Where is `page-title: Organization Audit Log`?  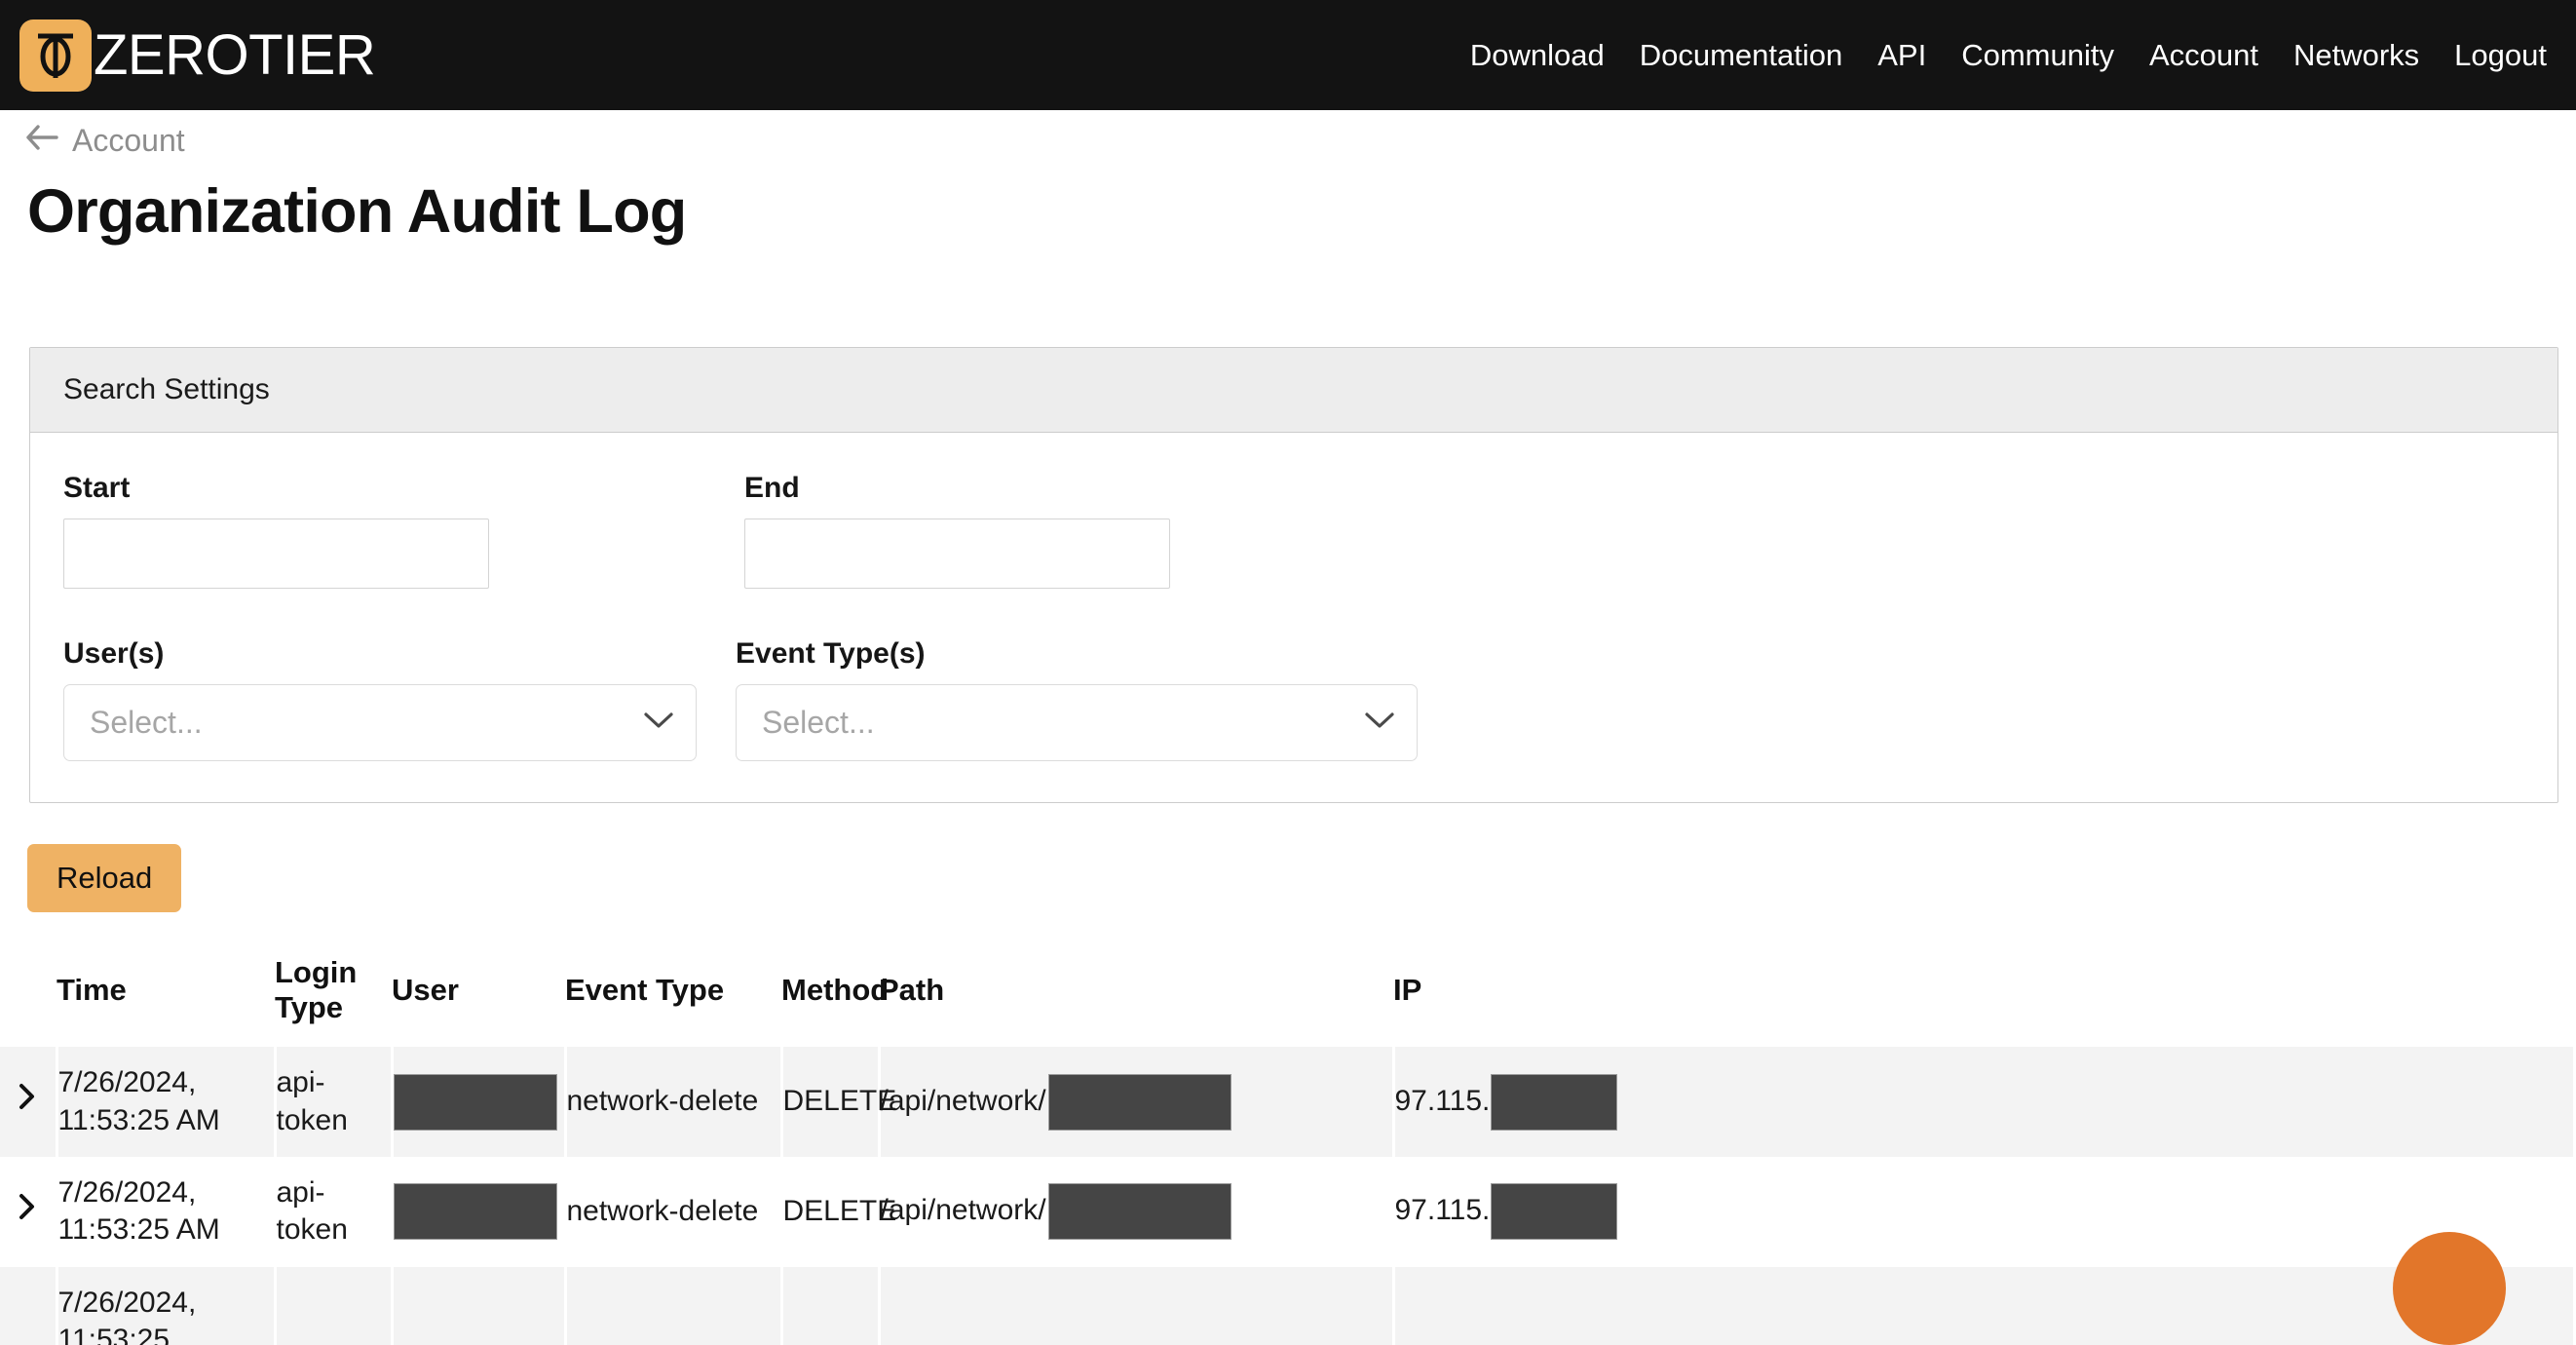 page-title: Organization Audit Log is located at coordinates (1288, 201).